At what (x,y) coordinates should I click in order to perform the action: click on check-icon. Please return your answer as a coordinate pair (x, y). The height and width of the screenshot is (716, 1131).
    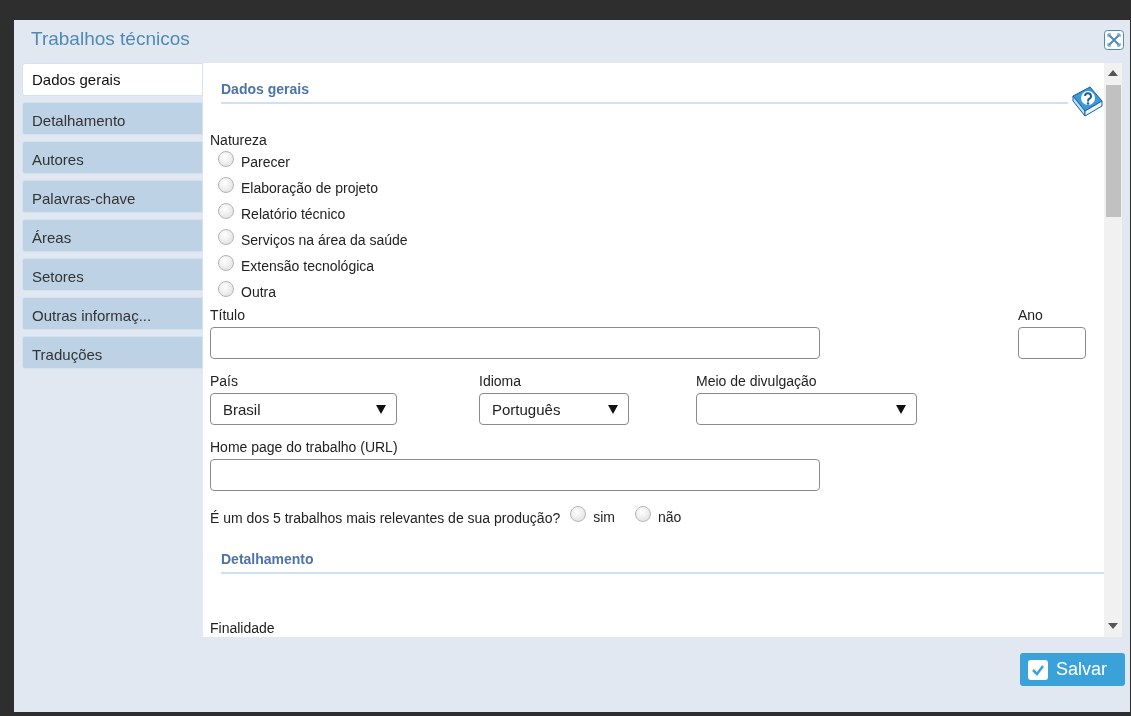
    Looking at the image, I should click on (1038, 669).